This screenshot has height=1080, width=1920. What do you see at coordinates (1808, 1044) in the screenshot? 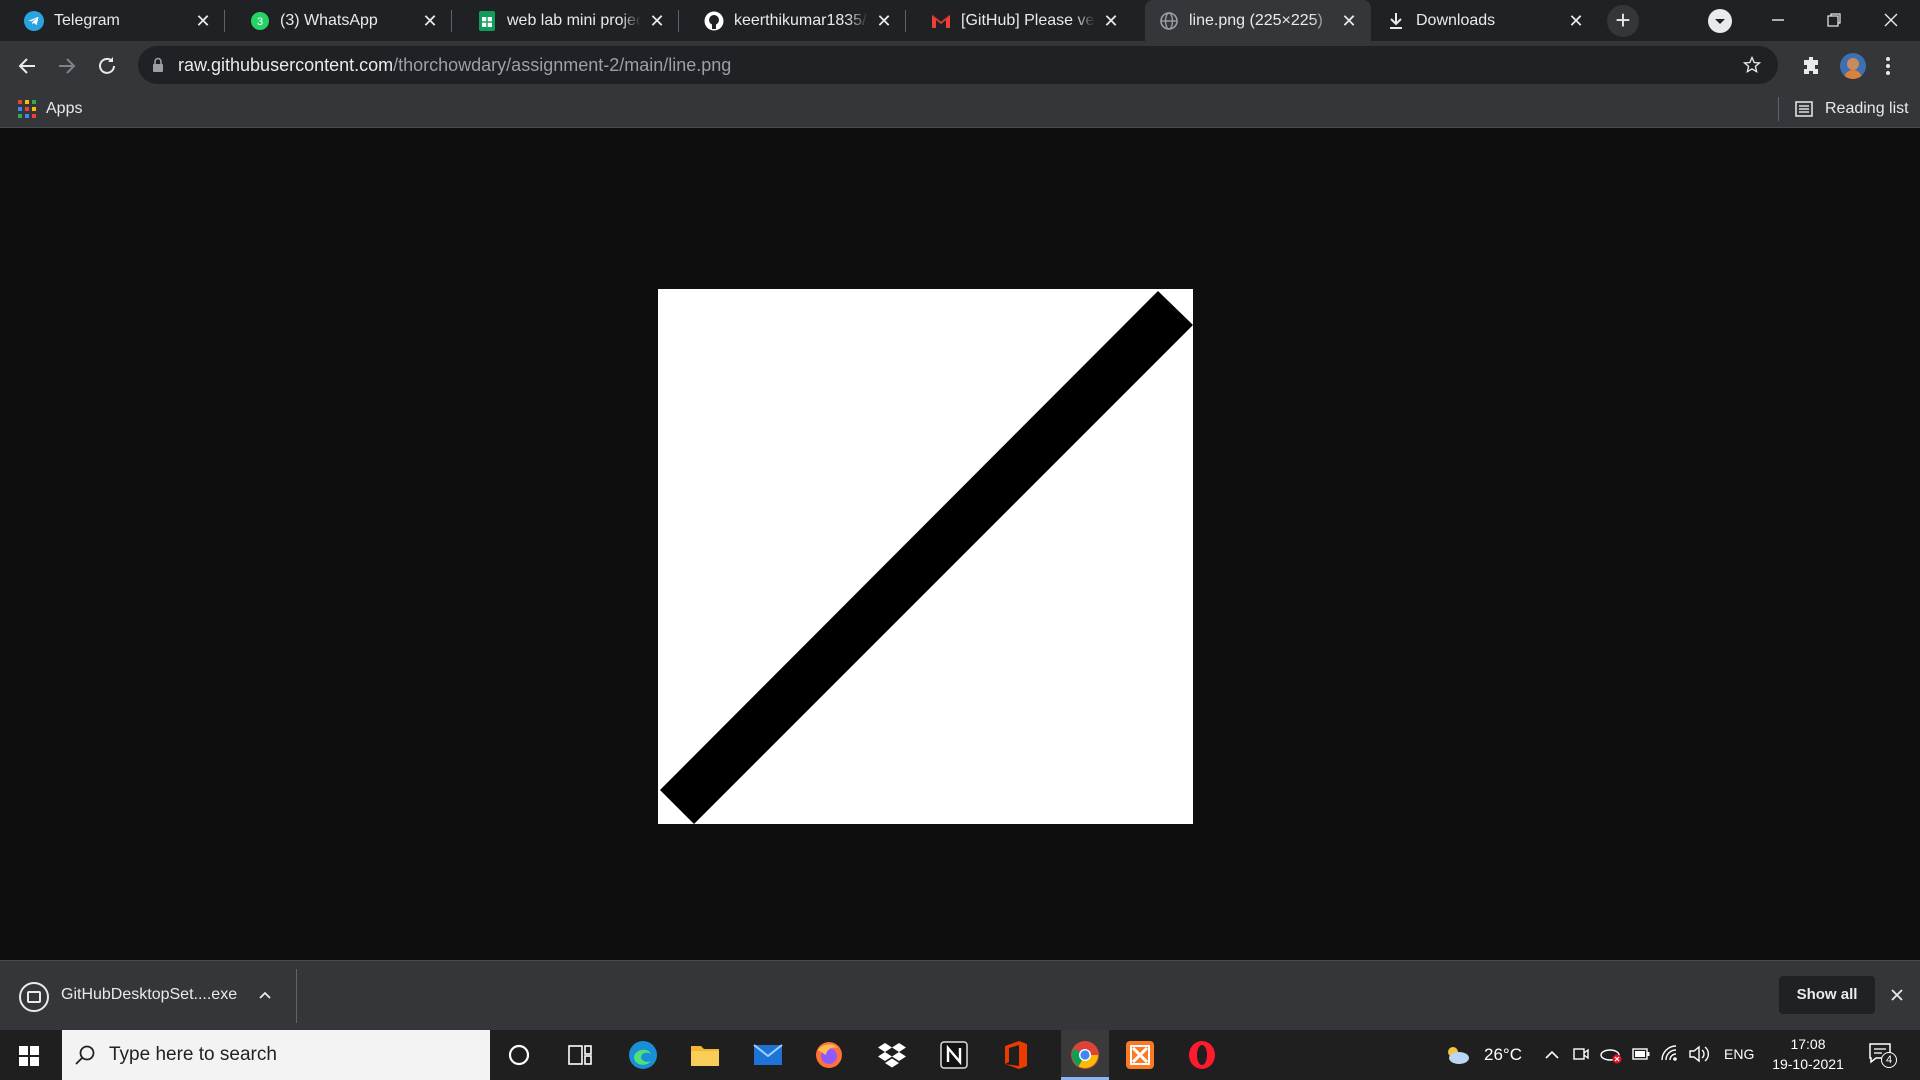
I see `clock-time: 17:08` at bounding box center [1808, 1044].